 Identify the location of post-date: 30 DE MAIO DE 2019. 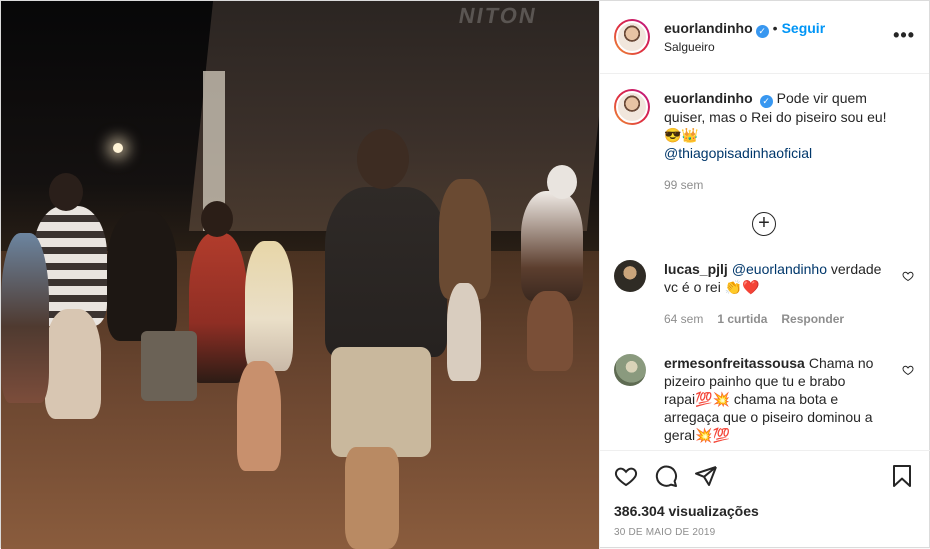
(764, 532).